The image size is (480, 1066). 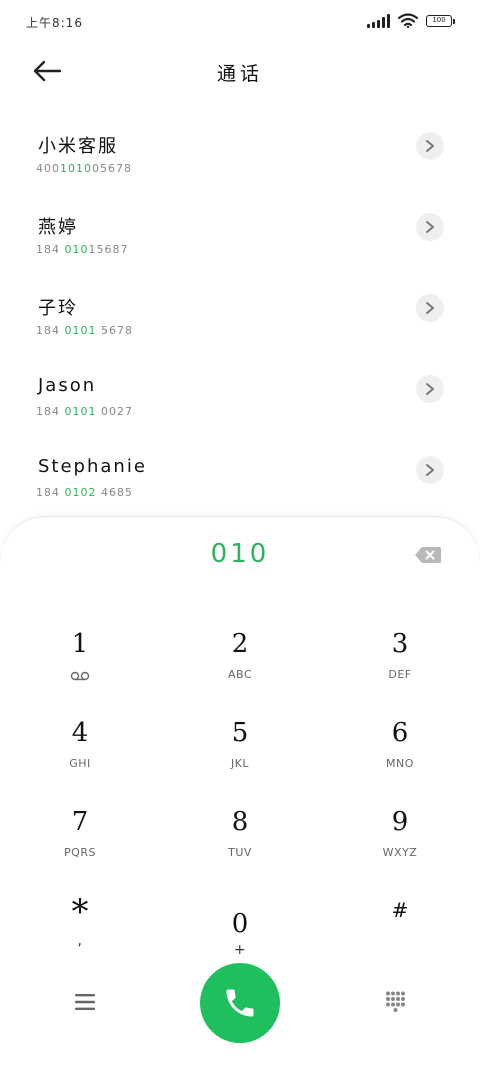 What do you see at coordinates (48, 168) in the screenshot?
I see `number-prefix: 400` at bounding box center [48, 168].